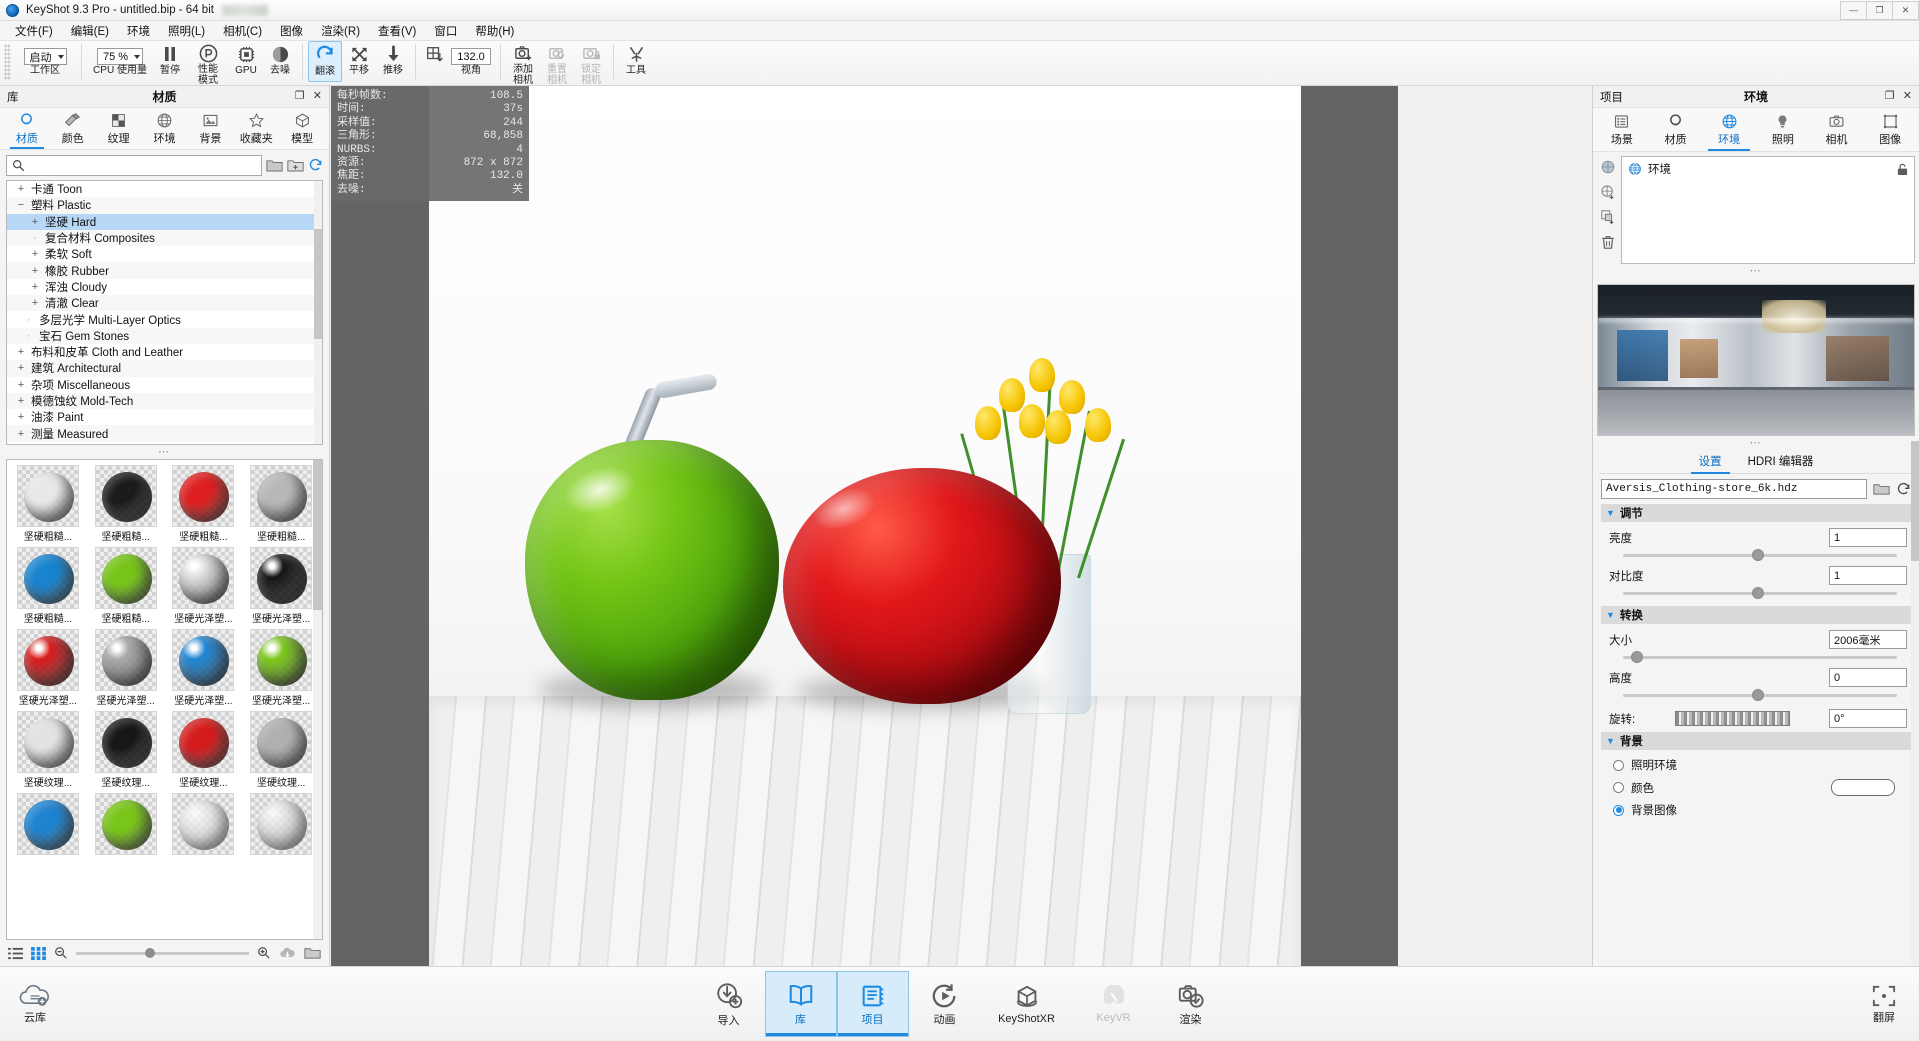  What do you see at coordinates (523, 63) in the screenshot?
I see `add-camera-button: 添加 相机` at bounding box center [523, 63].